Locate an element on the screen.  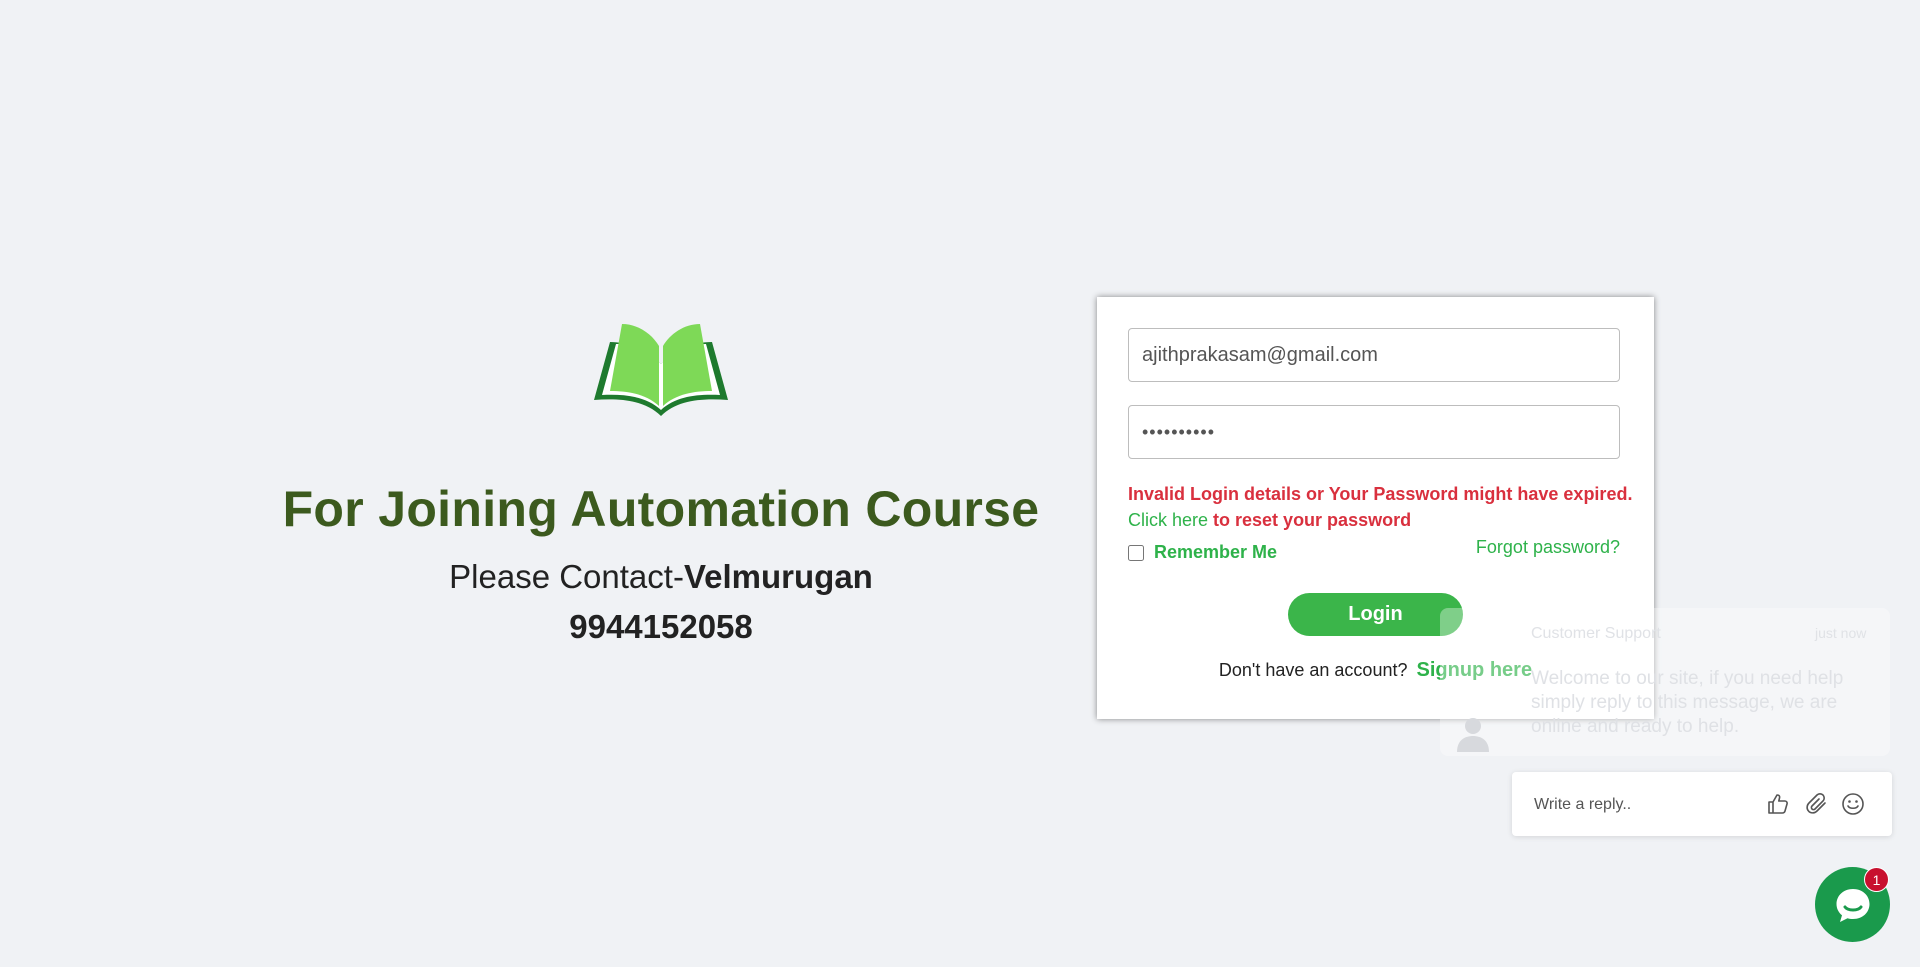
remember-me: Remember Me is located at coordinates (1202, 552).